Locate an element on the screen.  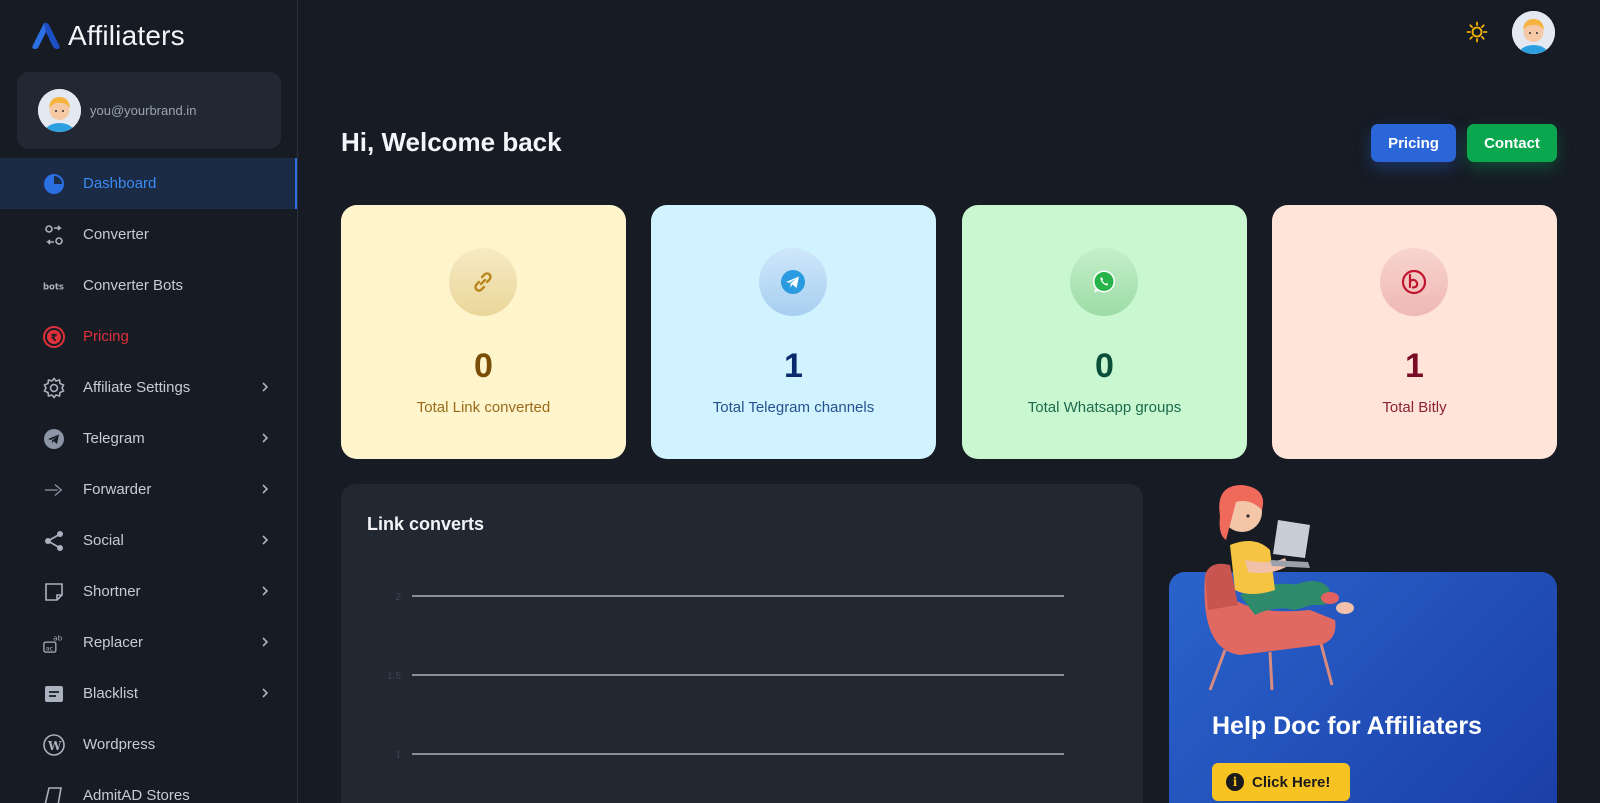
bots-icon: bots is located at coordinates (54, 286).